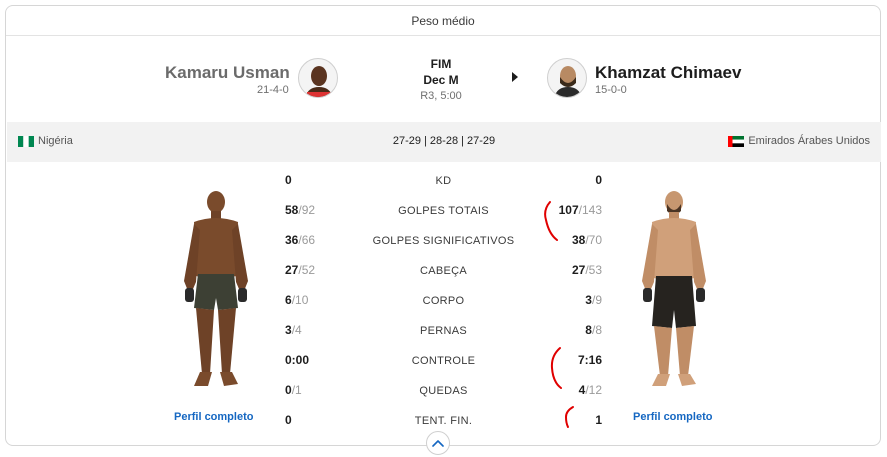 Image resolution: width=887 pixels, height=457 pixels. What do you see at coordinates (596, 330) in the screenshot?
I see `blue-stat-total: /8` at bounding box center [596, 330].